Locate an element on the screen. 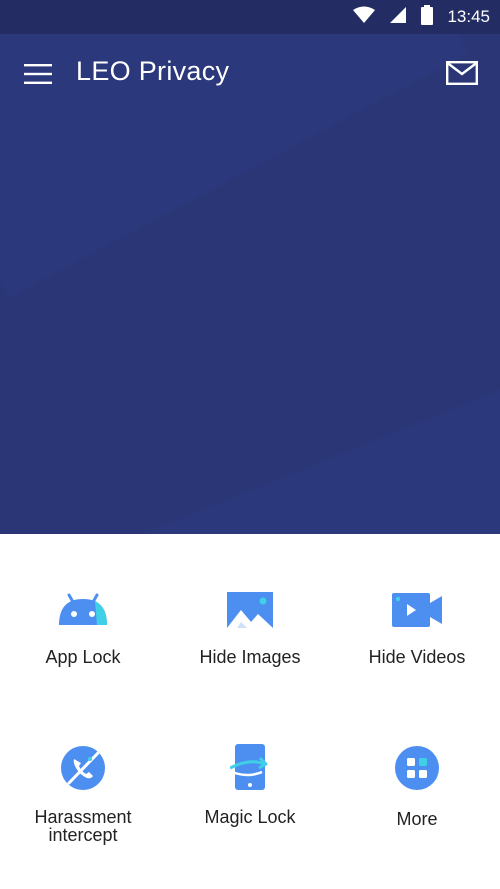  android-icon is located at coordinates (83, 610).